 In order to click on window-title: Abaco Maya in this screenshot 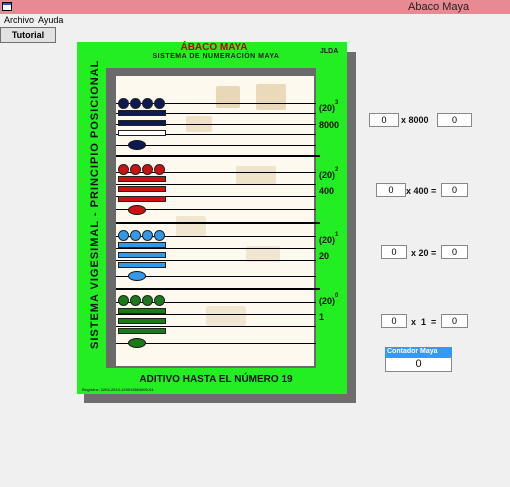, I will do `click(439, 7)`.